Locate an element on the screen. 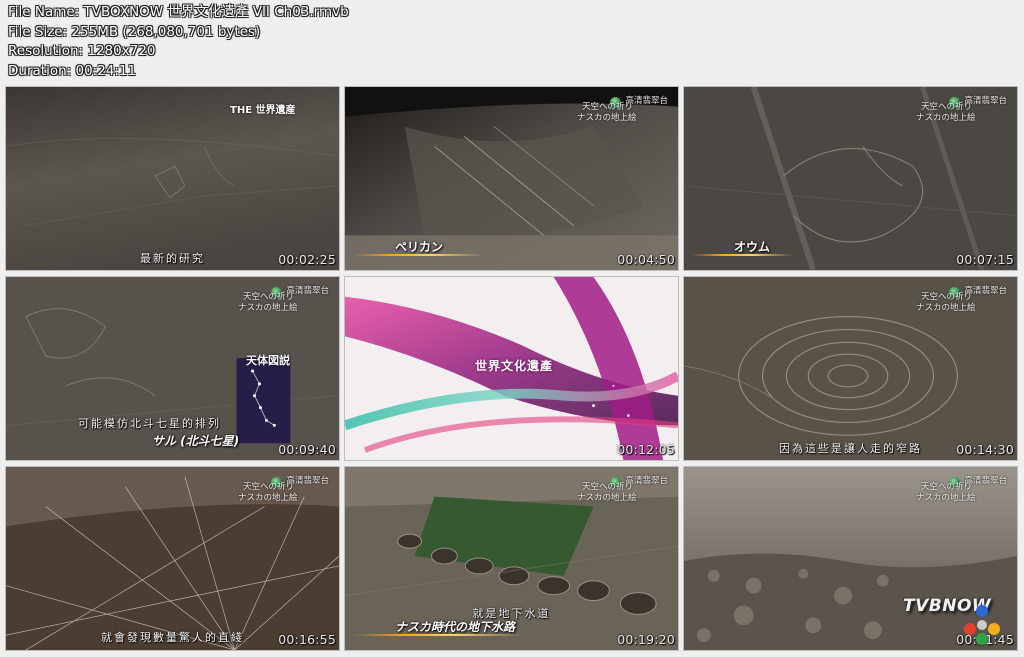 This screenshot has height=657, width=1024. timestamp: 00:02:25 is located at coordinates (307, 259).